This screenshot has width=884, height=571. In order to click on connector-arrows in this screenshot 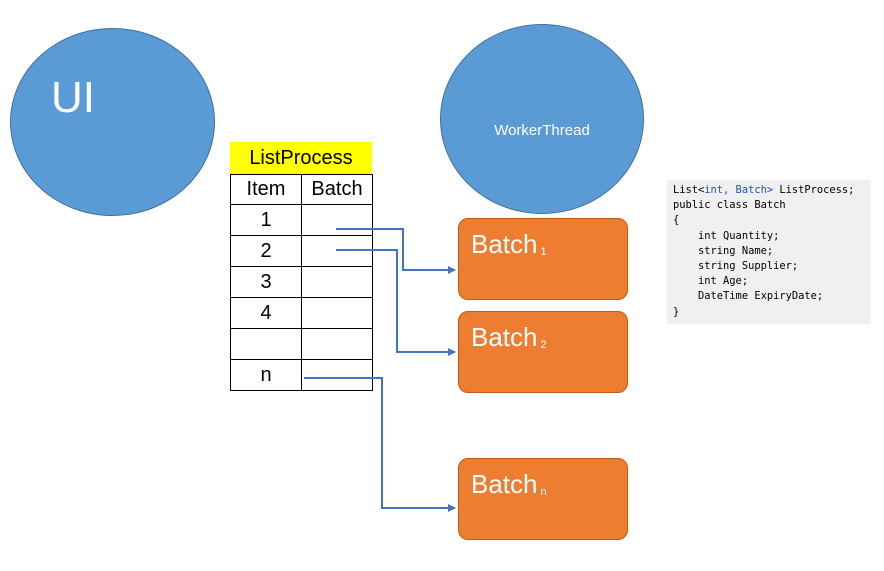, I will do `click(380, 370)`.